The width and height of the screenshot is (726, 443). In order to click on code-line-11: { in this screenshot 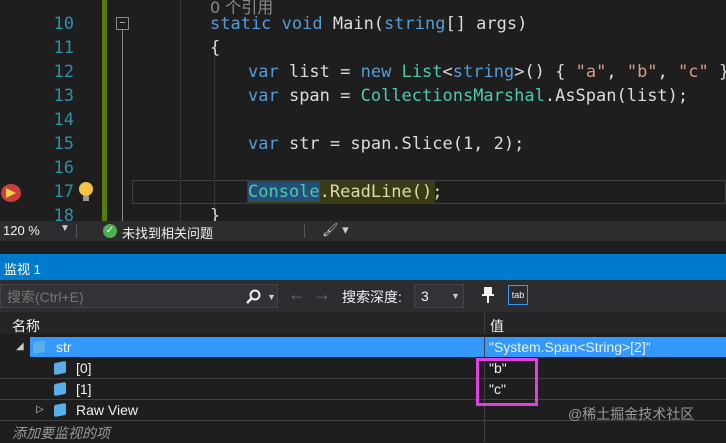, I will do `click(215, 48)`.